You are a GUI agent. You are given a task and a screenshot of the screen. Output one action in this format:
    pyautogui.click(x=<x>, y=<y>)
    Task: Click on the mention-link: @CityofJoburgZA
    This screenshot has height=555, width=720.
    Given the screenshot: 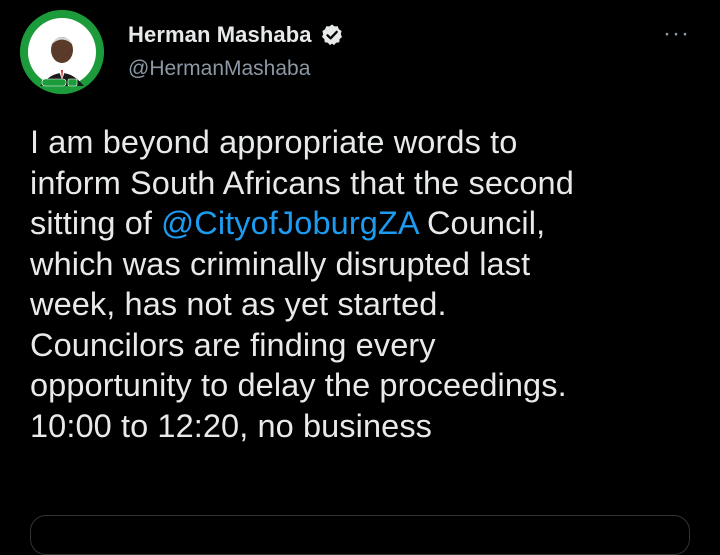 What is the action you would take?
    pyautogui.click(x=289, y=223)
    